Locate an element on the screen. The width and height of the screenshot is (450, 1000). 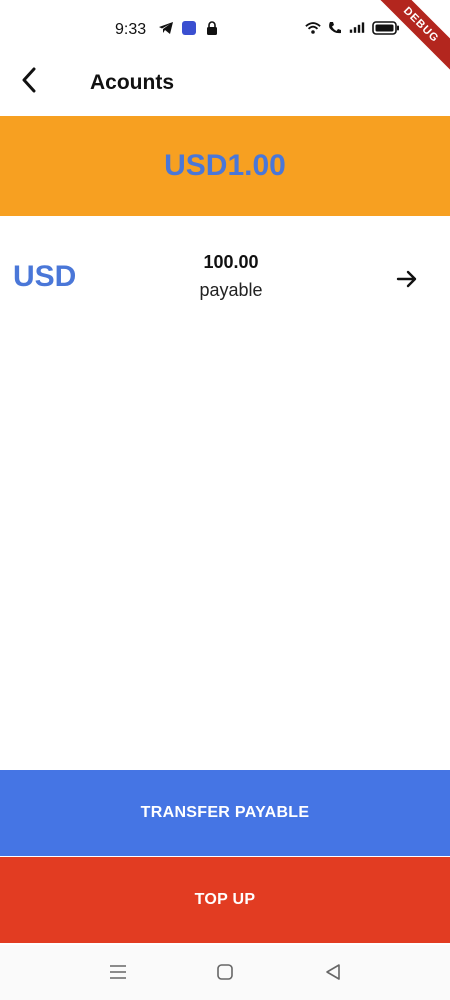
status-time: 9:33 is located at coordinates (131, 29).